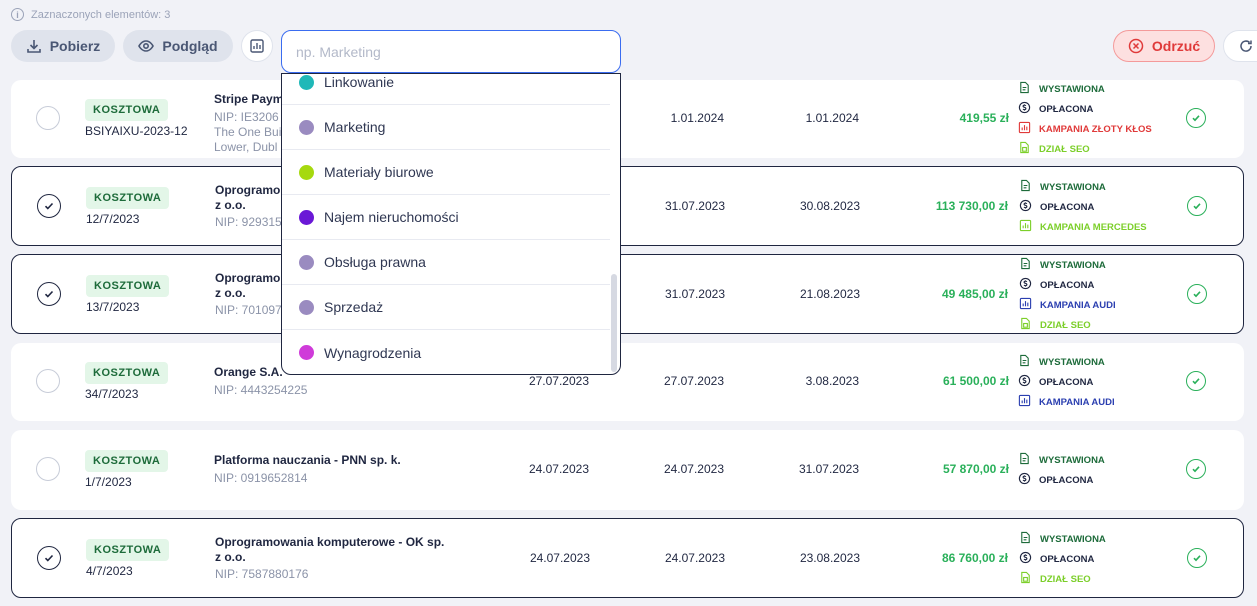 The width and height of the screenshot is (1257, 606). What do you see at coordinates (257, 46) in the screenshot?
I see `stats-button` at bounding box center [257, 46].